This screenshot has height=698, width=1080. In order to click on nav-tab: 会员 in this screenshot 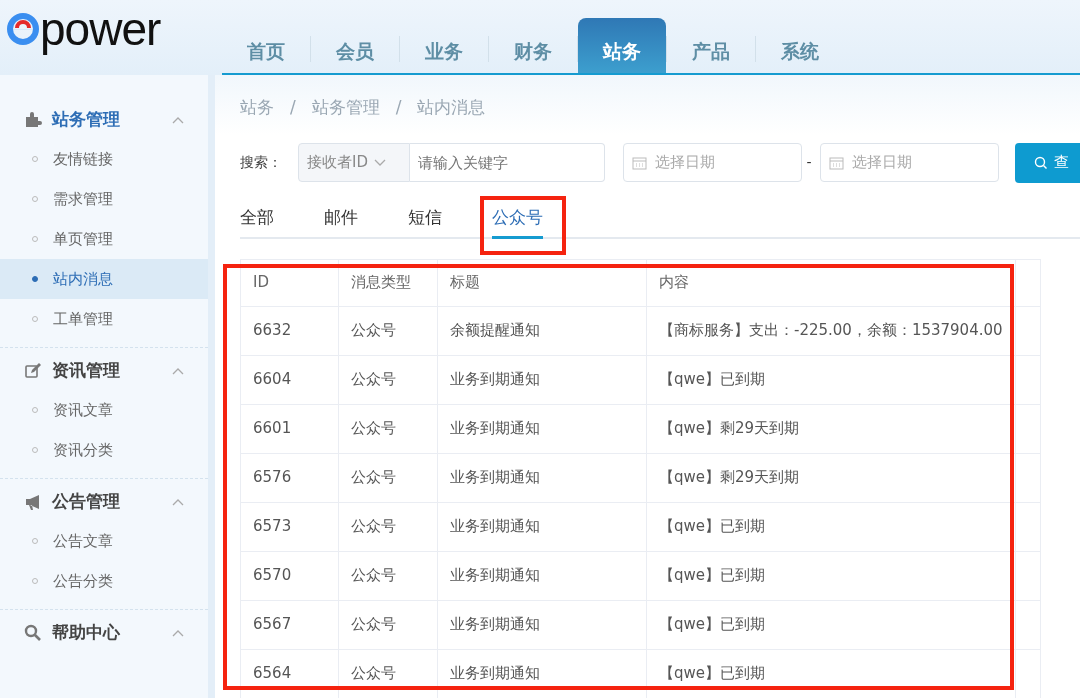, I will do `click(355, 46)`.